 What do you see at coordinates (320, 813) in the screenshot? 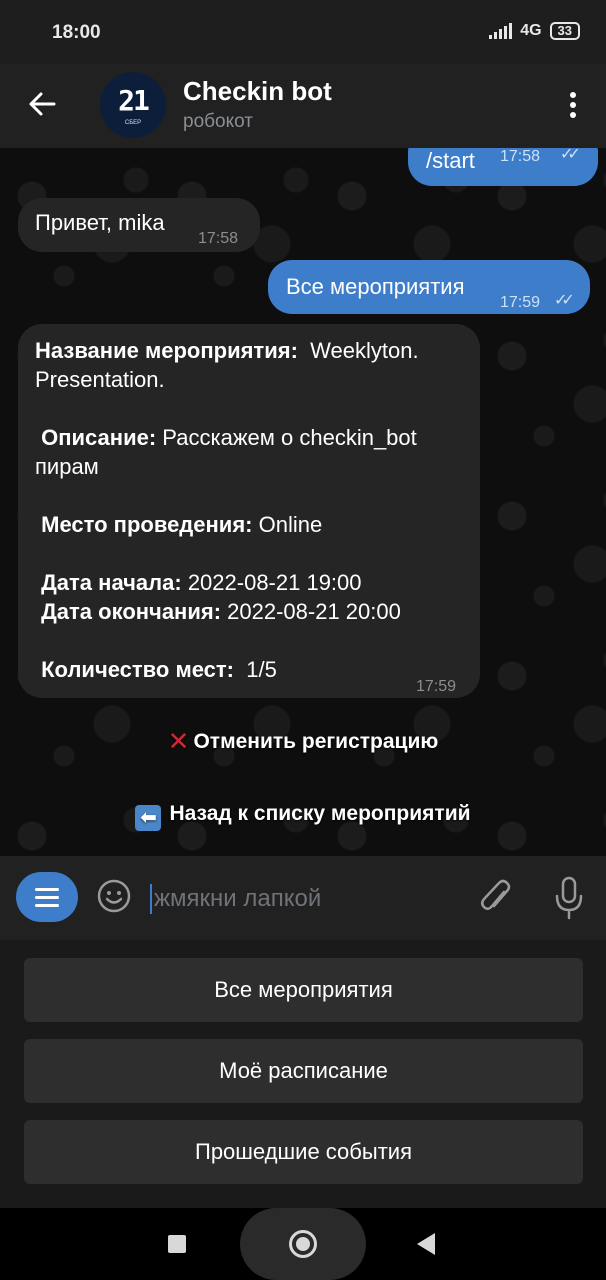
I see `back-to-events-label: Назад к списку мероприятий` at bounding box center [320, 813].